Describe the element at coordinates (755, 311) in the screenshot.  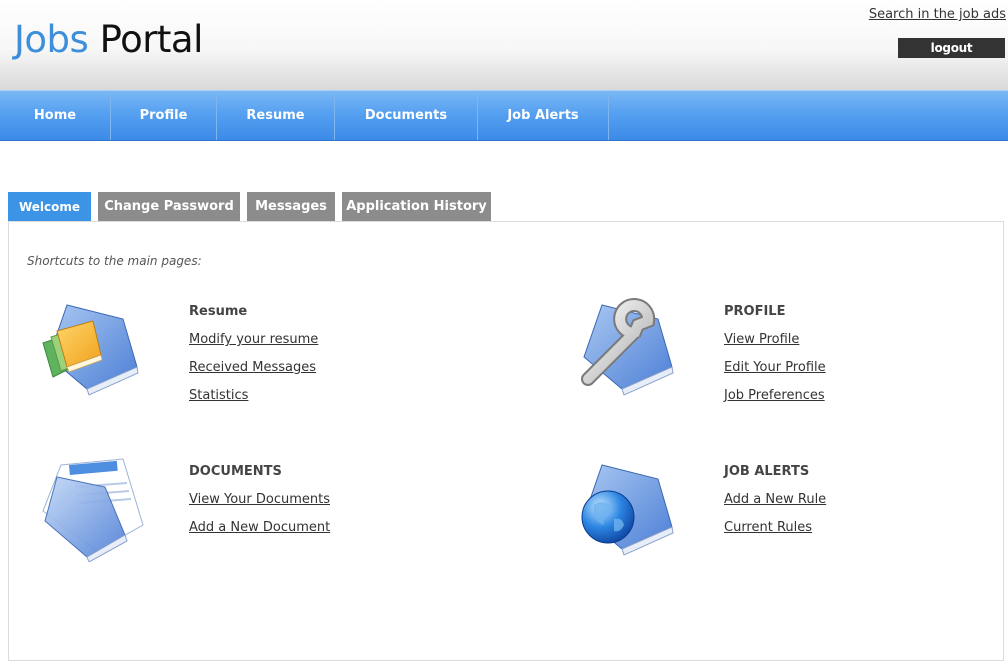
I see `section-title-profile: PROFILE` at that location.